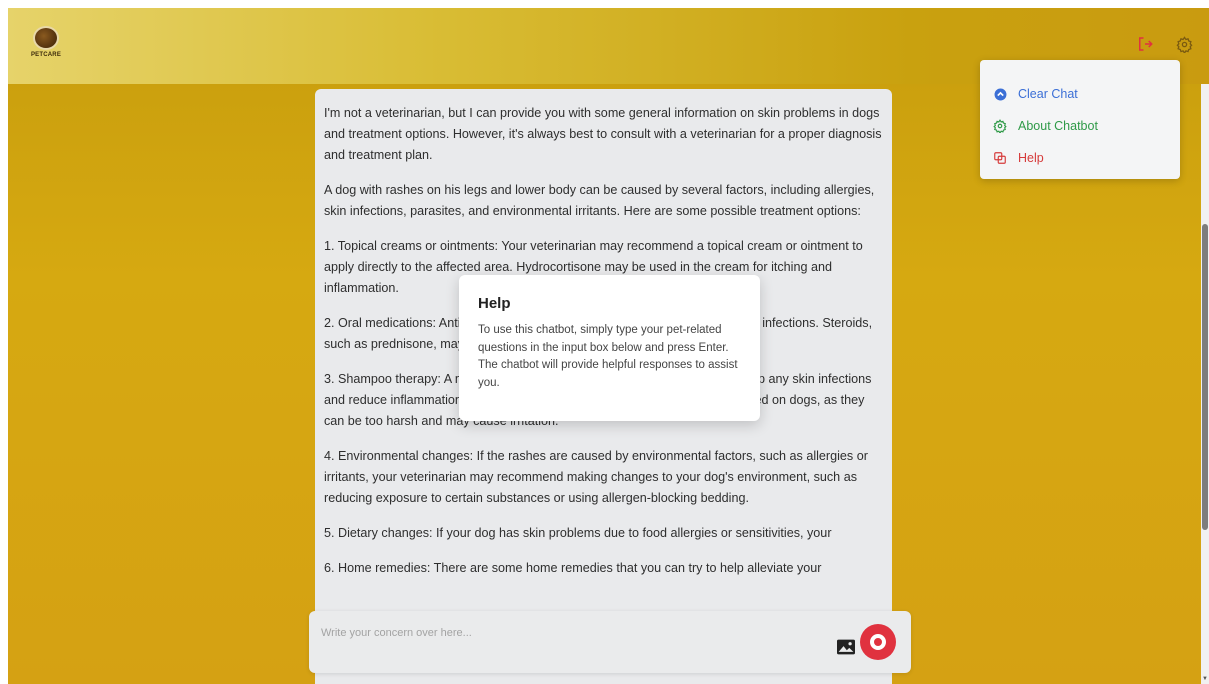 The width and height of the screenshot is (1209, 684). Describe the element at coordinates (46, 38) in the screenshot. I see `logo-mark` at that location.